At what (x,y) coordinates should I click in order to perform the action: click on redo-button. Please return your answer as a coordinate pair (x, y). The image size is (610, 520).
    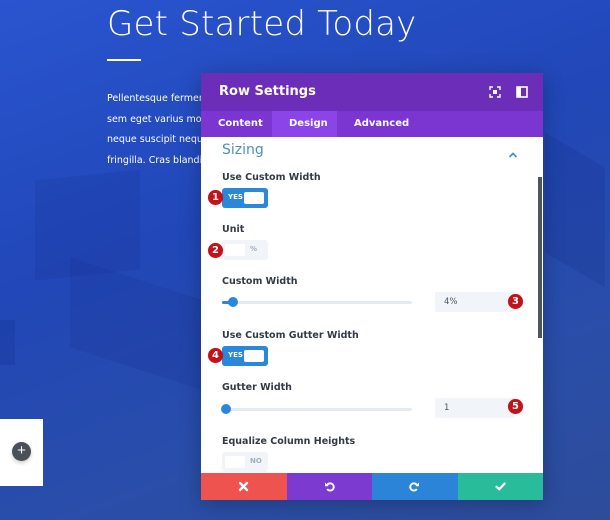
    Looking at the image, I should click on (415, 486).